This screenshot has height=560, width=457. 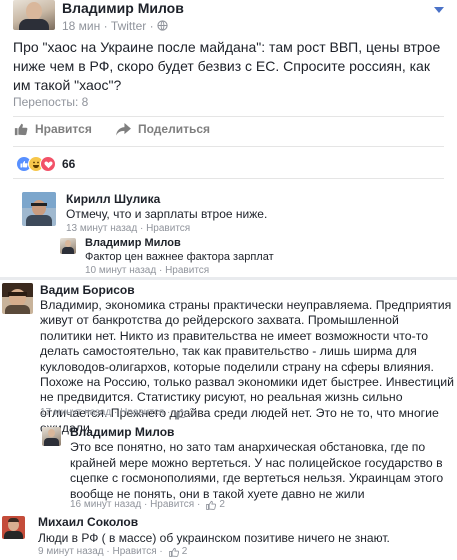 What do you see at coordinates (88, 522) in the screenshot?
I see `comment-author: Михаил Соколов` at bounding box center [88, 522].